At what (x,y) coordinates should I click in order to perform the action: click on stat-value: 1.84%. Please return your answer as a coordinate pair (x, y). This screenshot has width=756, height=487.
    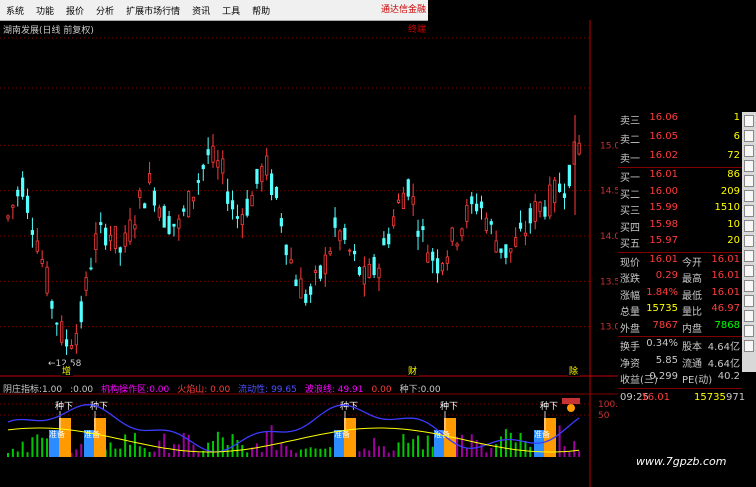
    Looking at the image, I should click on (662, 292).